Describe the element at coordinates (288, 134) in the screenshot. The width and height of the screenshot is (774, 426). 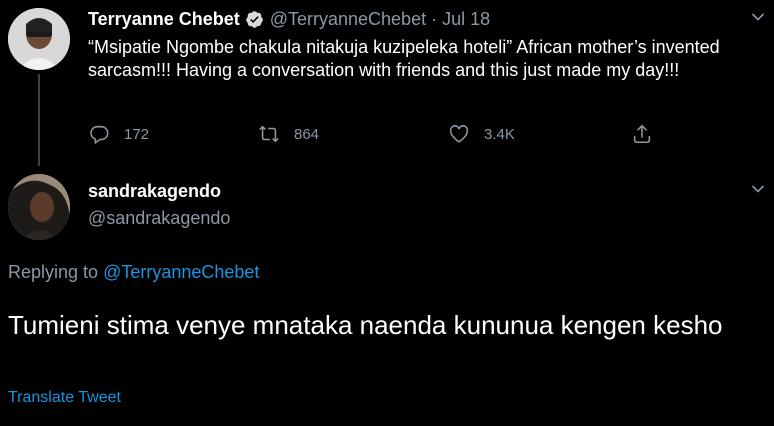
I see `retweet-button: 864` at that location.